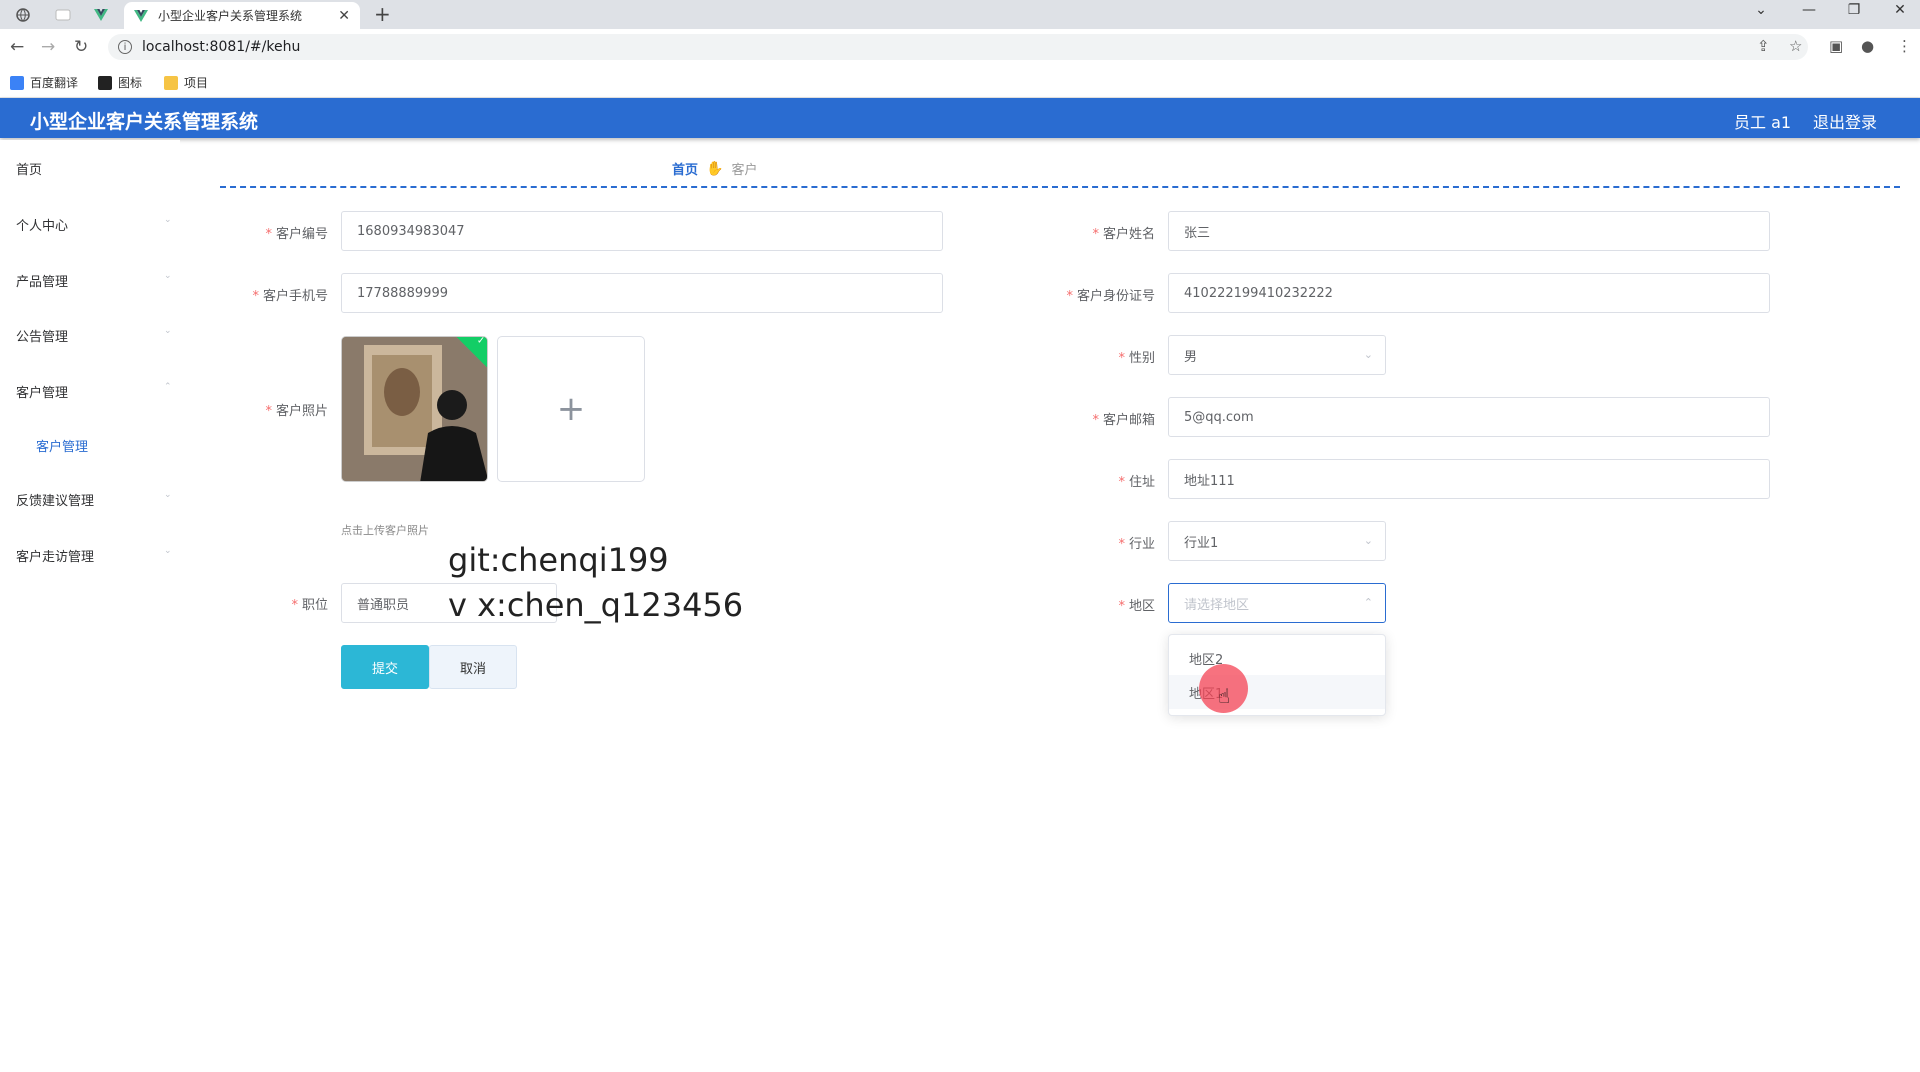 This screenshot has width=1920, height=1072. I want to click on address-bar: ← → ↻ i localhost:8081/#/kehu ⇪ ☆ ▣ ● ⋮, so click(960, 47).